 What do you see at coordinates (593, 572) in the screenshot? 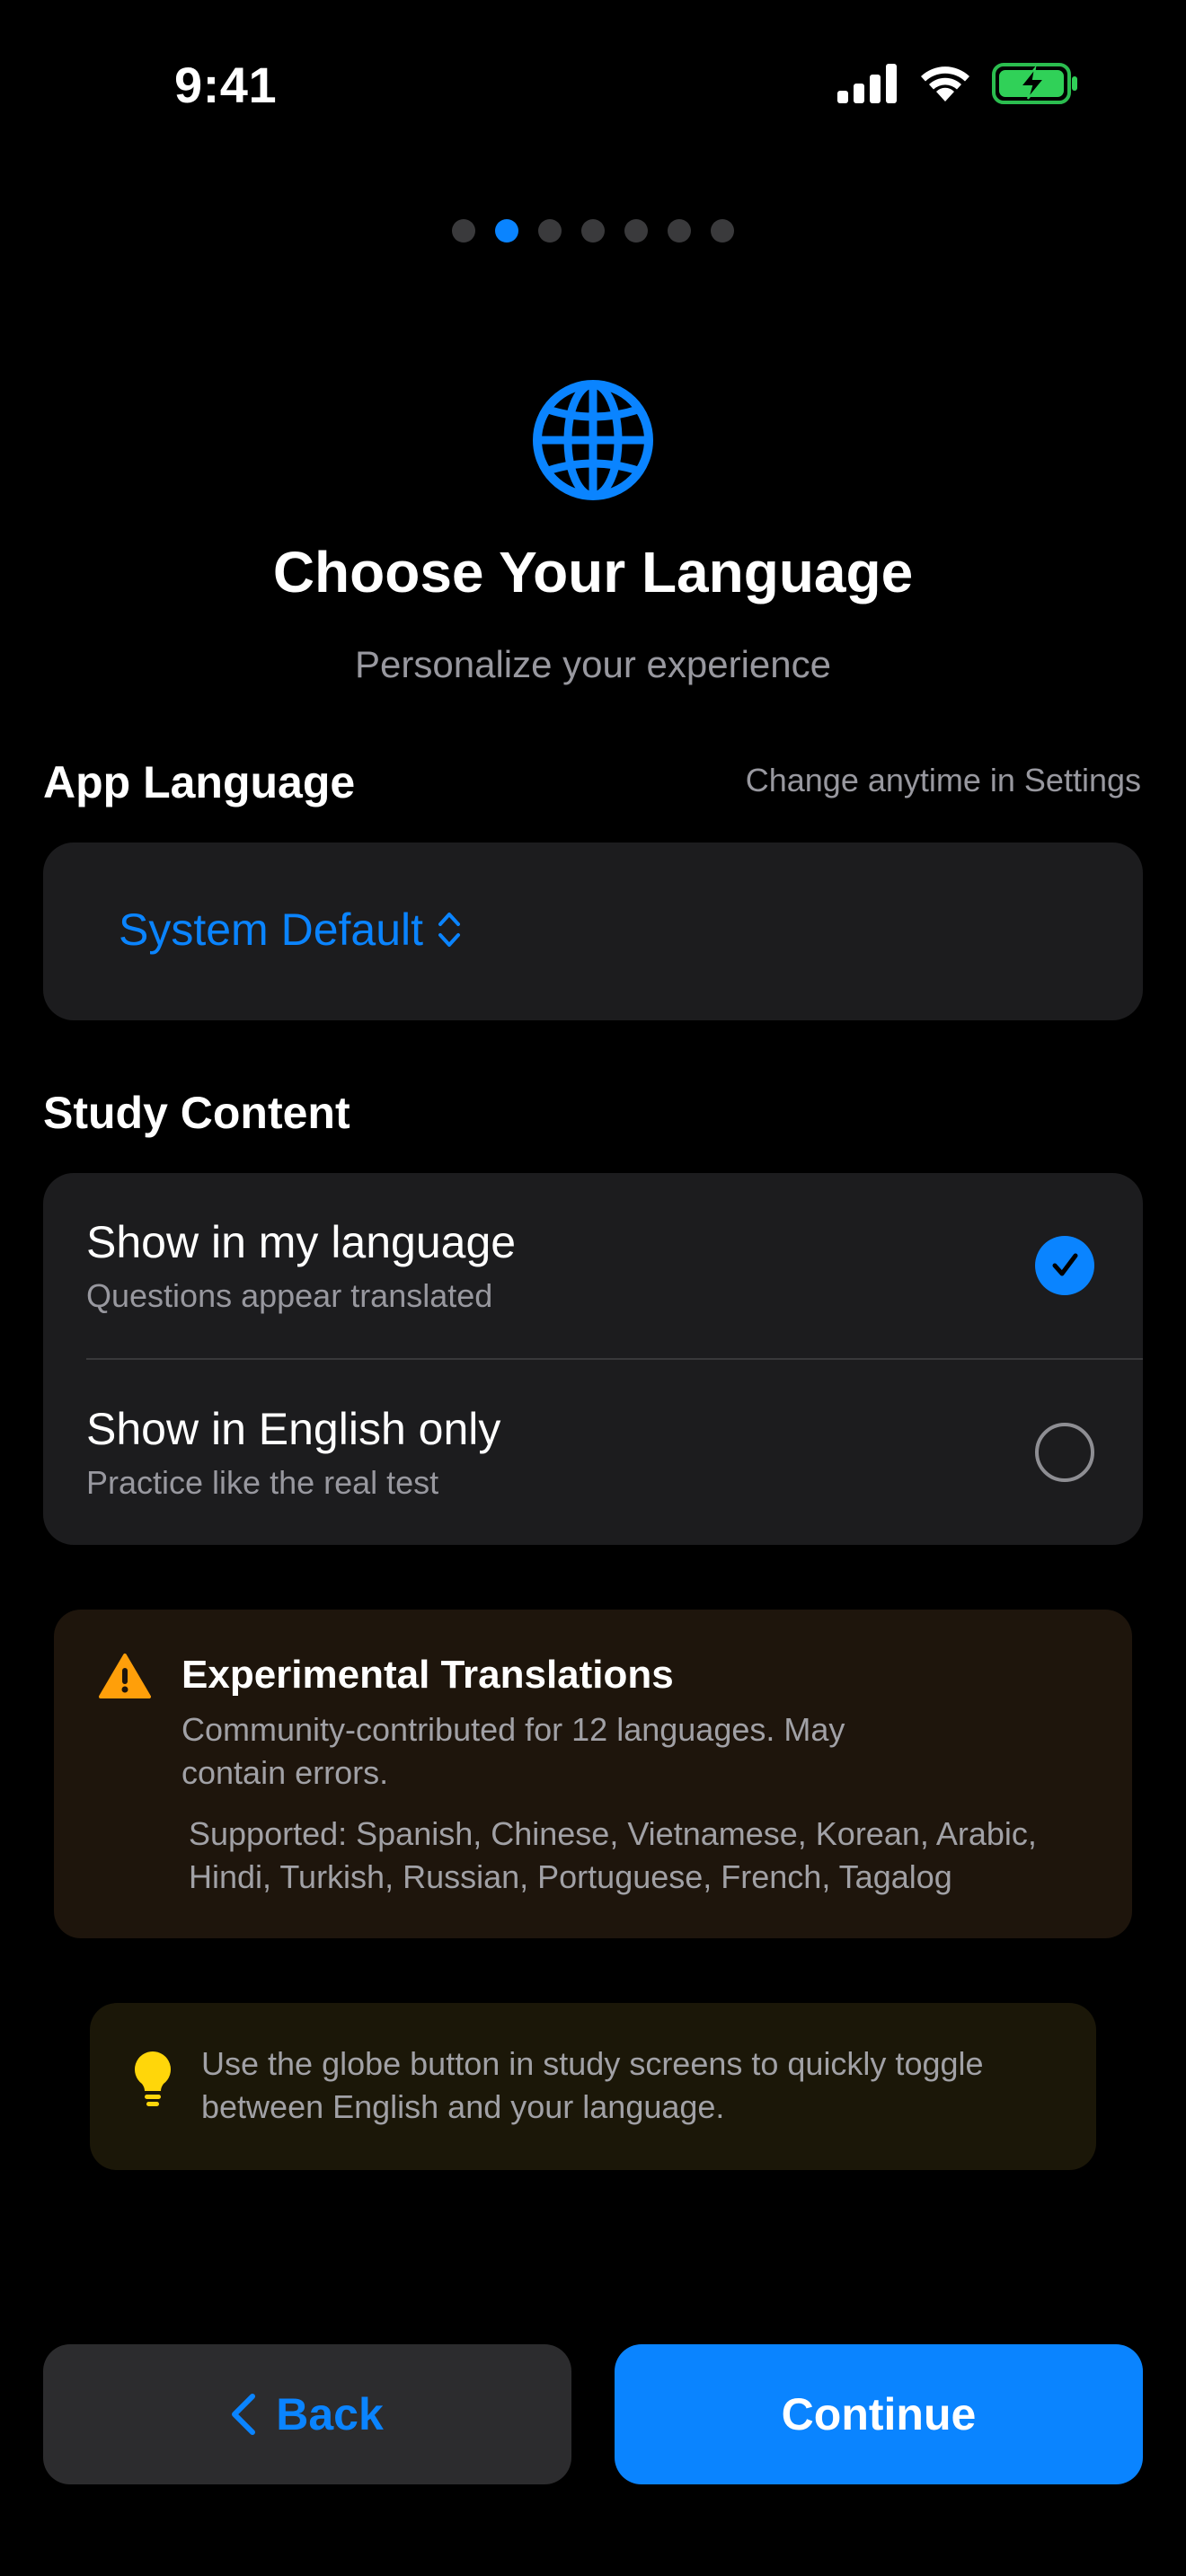
I see `page-title: Choose Your Language` at bounding box center [593, 572].